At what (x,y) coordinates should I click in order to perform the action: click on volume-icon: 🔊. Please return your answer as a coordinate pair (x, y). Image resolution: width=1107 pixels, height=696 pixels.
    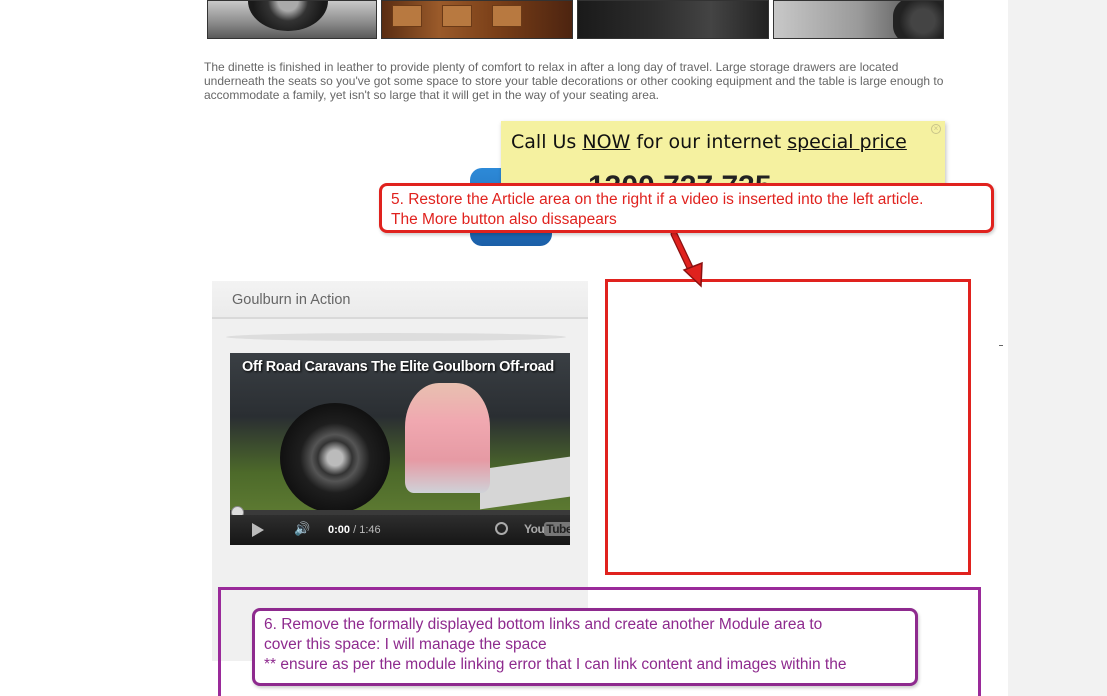
    Looking at the image, I should click on (302, 529).